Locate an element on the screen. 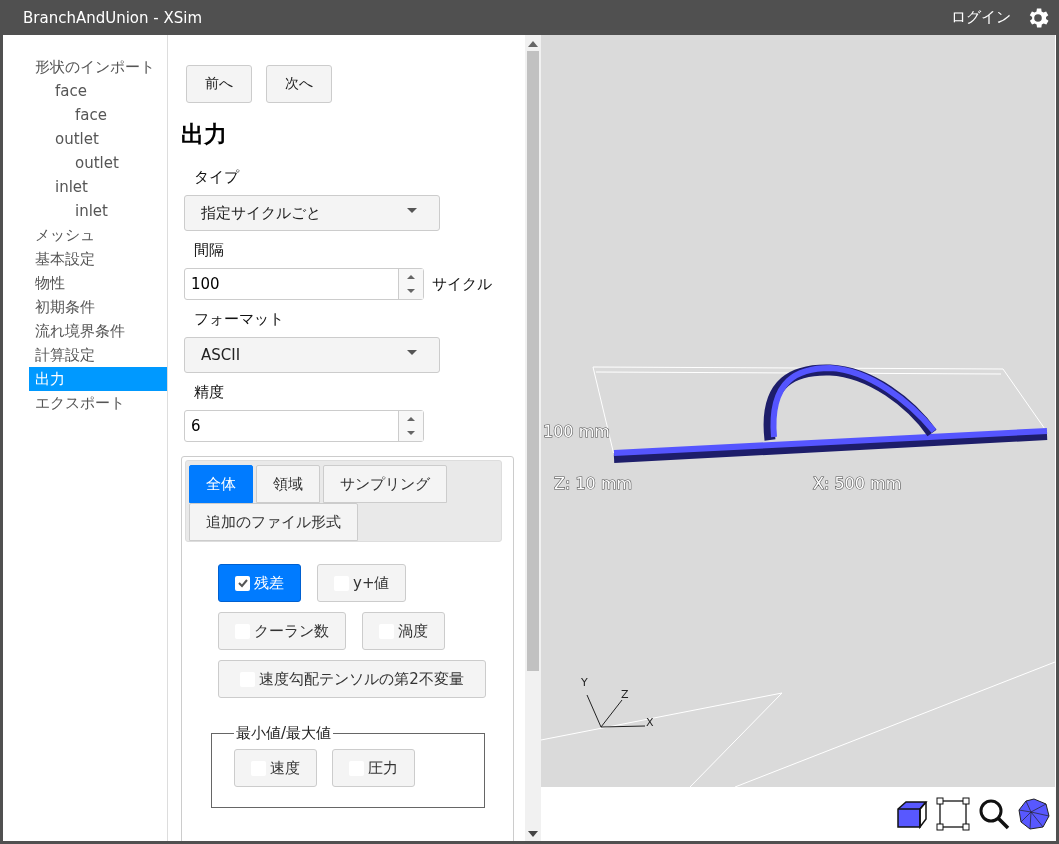  toggle-button: 残差 is located at coordinates (259, 583).